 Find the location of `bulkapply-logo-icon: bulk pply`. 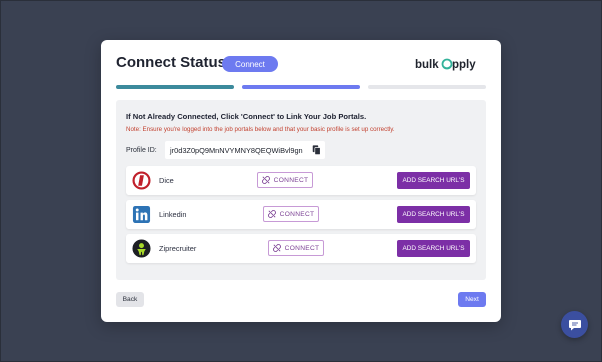

bulkapply-logo-icon: bulk pply is located at coordinates (445, 64).